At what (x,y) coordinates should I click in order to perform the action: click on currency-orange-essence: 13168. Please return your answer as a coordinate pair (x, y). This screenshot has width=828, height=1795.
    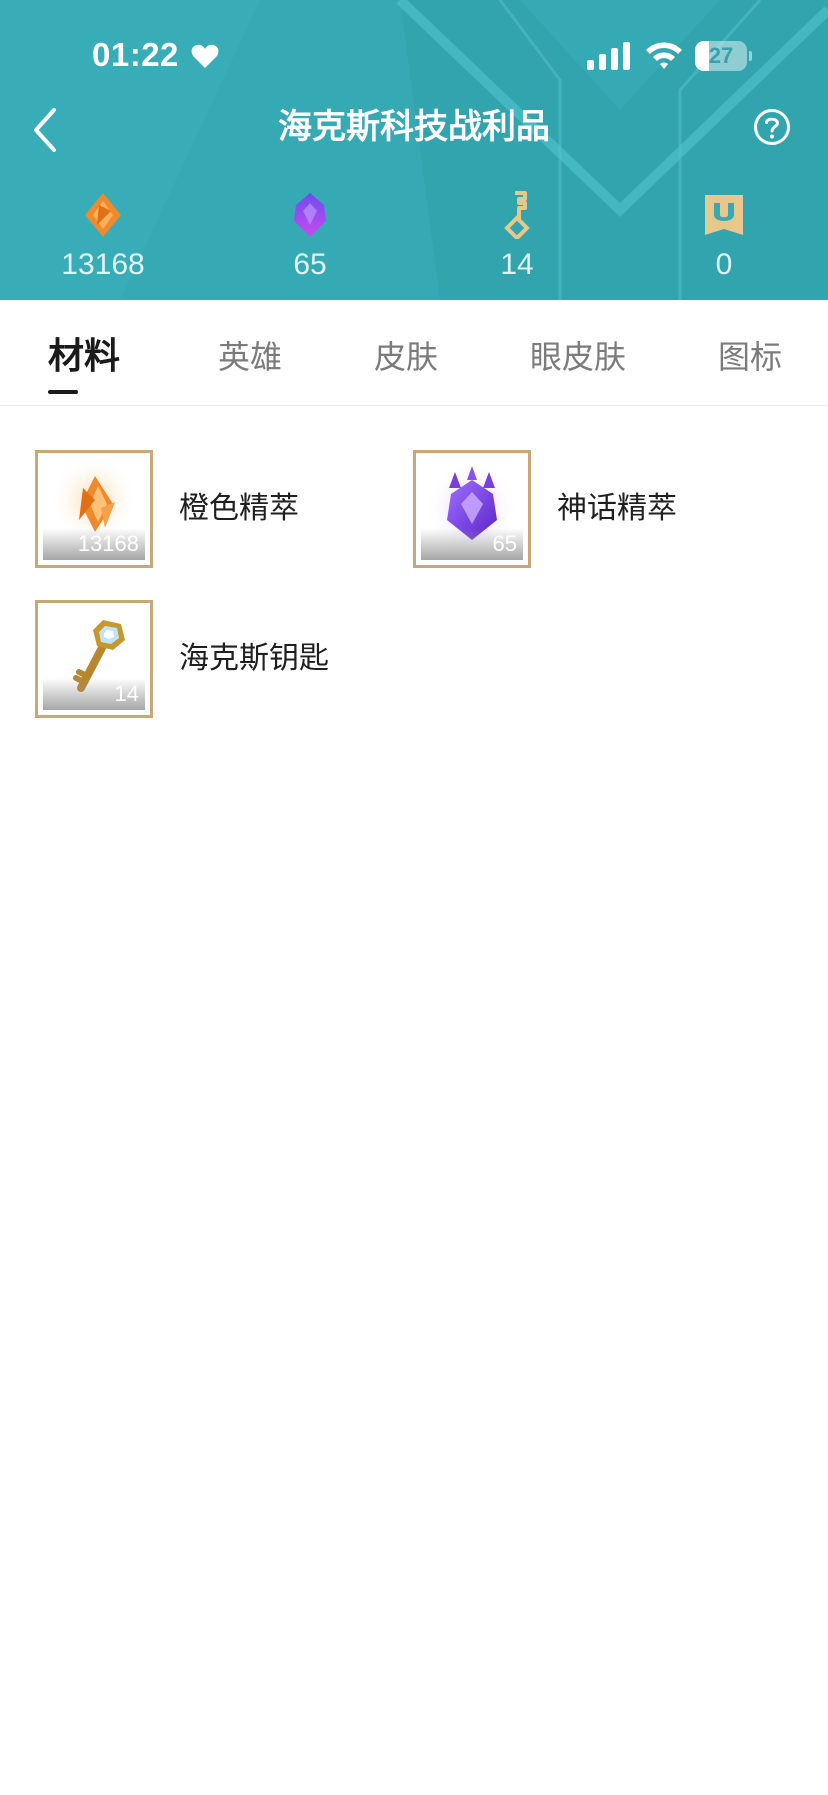
    Looking at the image, I should click on (103, 235).